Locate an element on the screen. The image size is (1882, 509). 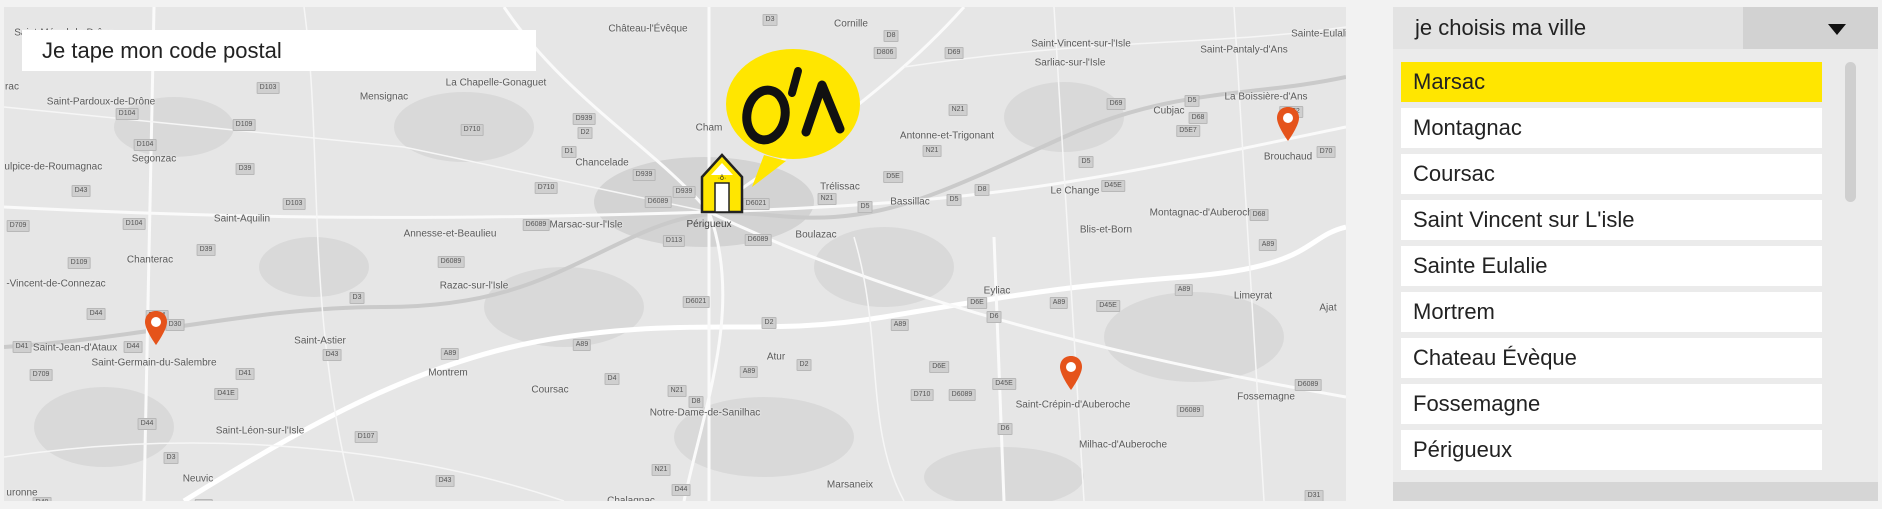
map-place-label: Marsac-sur-l'Isle is located at coordinates (586, 225).